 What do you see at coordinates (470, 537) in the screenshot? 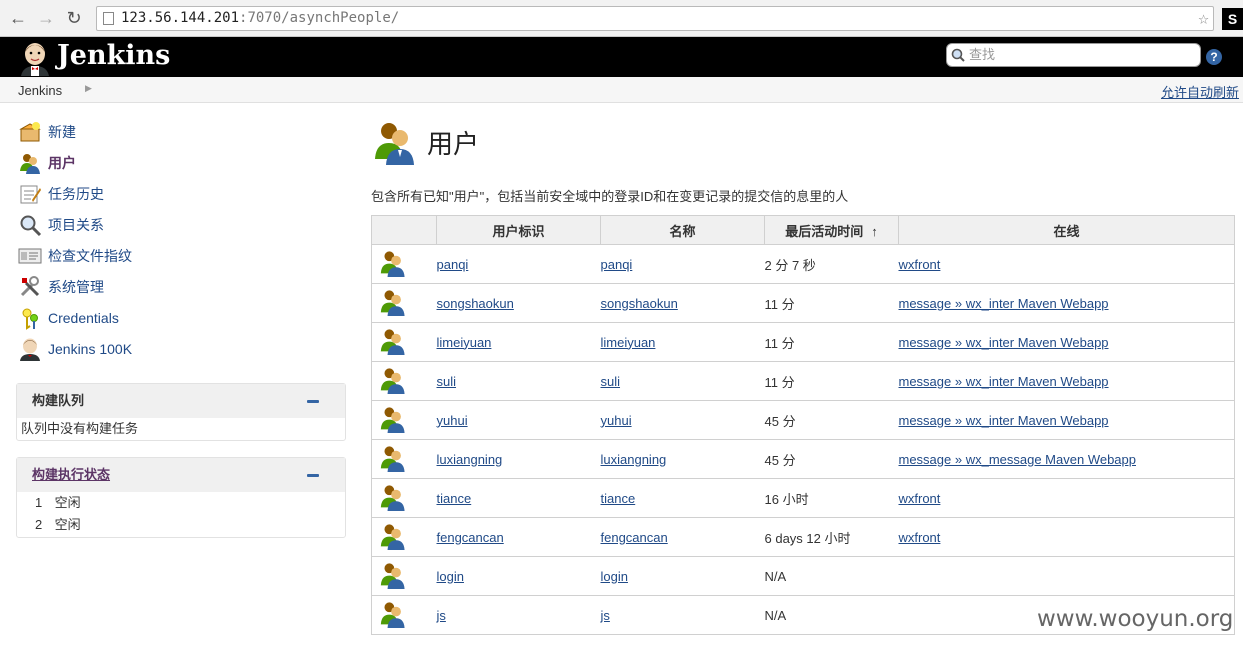
I see `user-id-link: fengcancan` at bounding box center [470, 537].